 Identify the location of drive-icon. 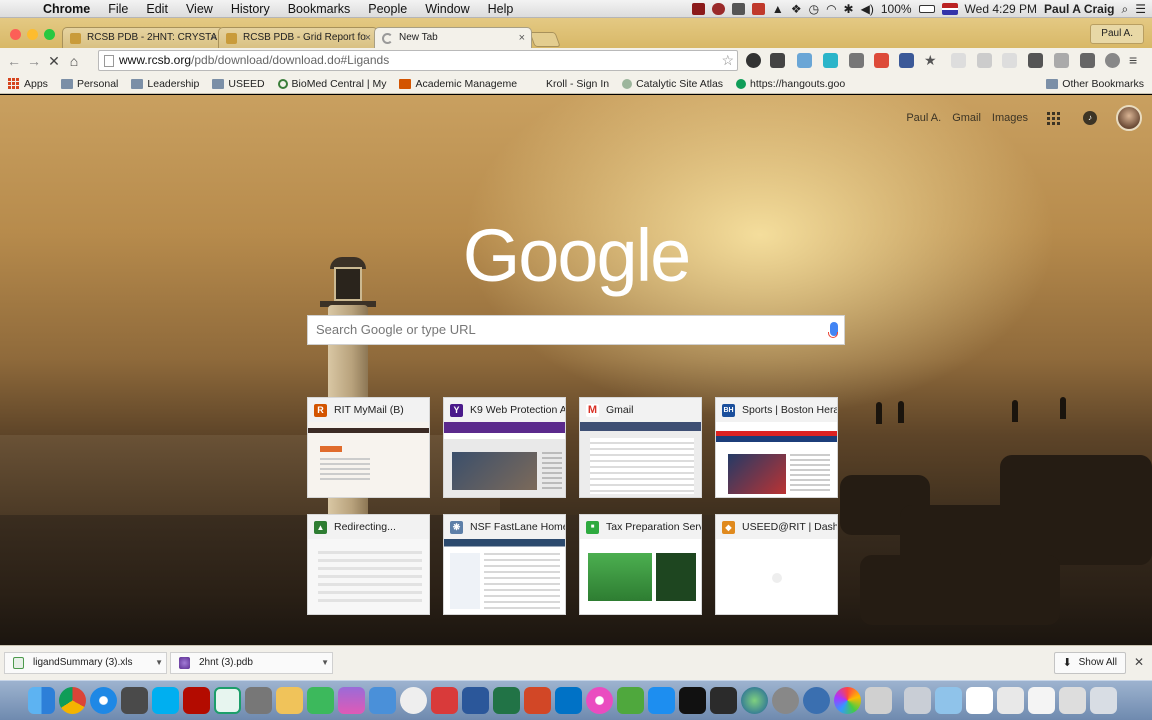
(1061, 60).